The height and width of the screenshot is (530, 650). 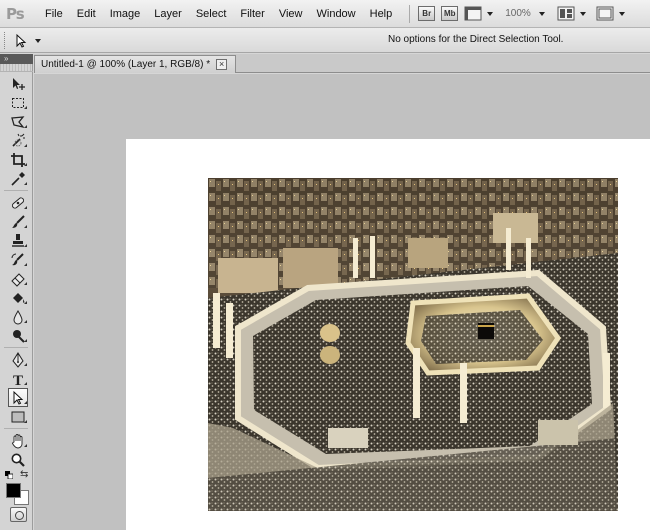 I want to click on crop-tool, so click(x=16, y=159).